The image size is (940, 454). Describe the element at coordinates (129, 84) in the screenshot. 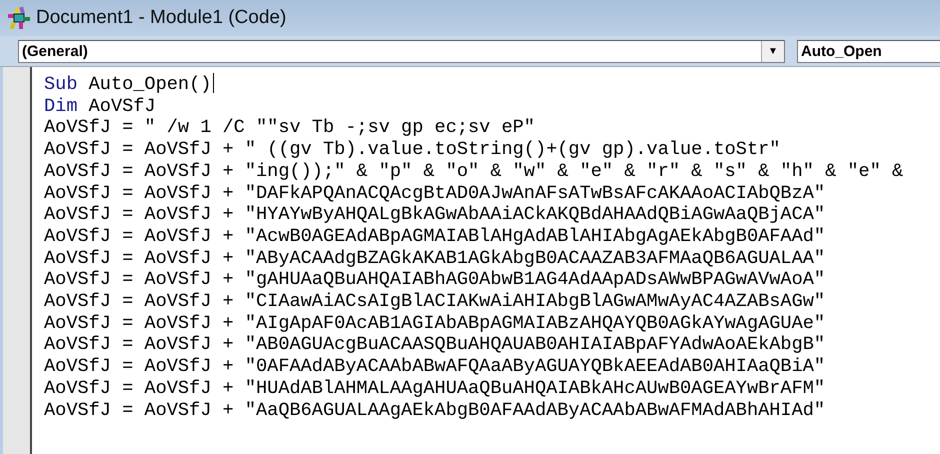

I see `code-line: Sub Auto_Open()` at that location.